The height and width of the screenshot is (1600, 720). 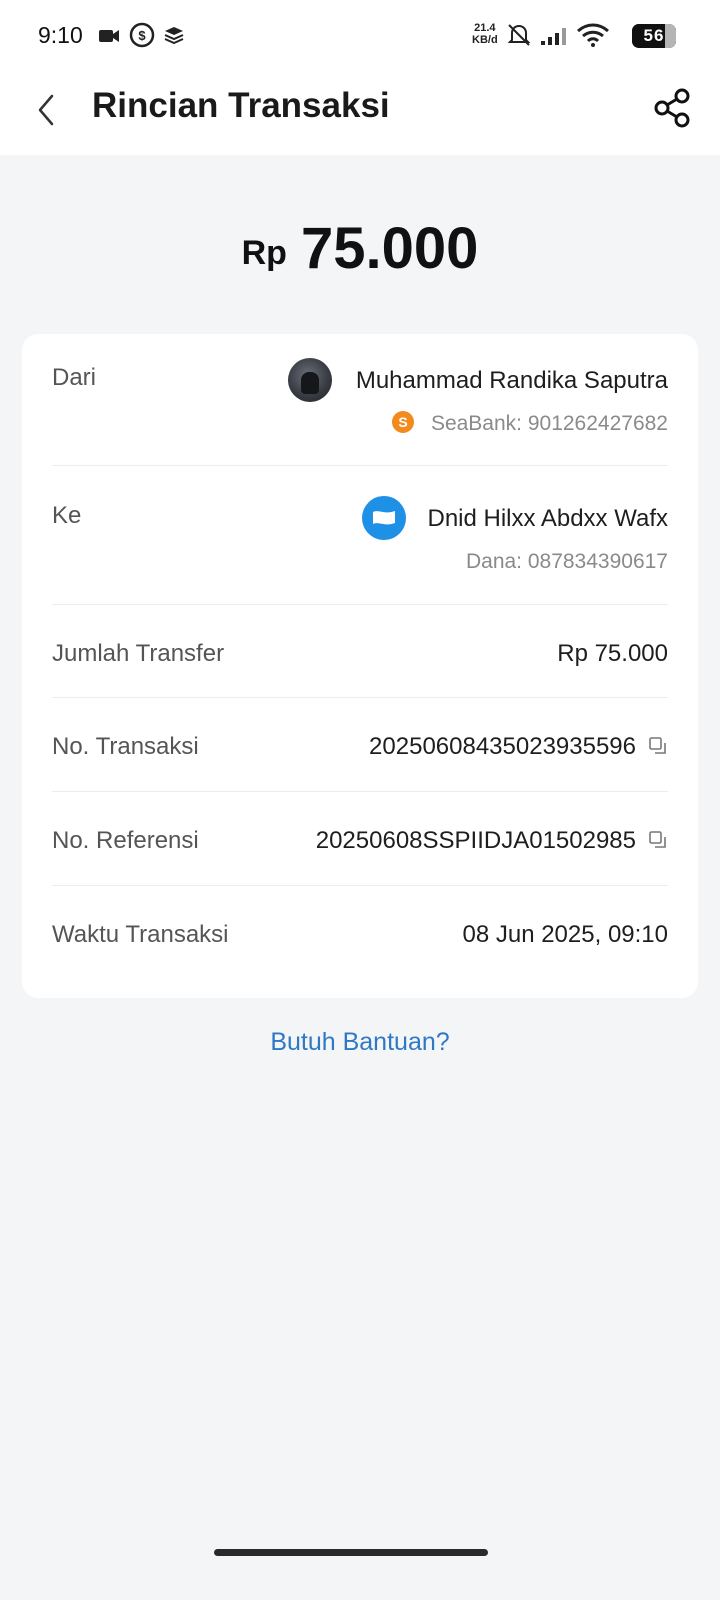 I want to click on signal-icon, so click(x=553, y=36).